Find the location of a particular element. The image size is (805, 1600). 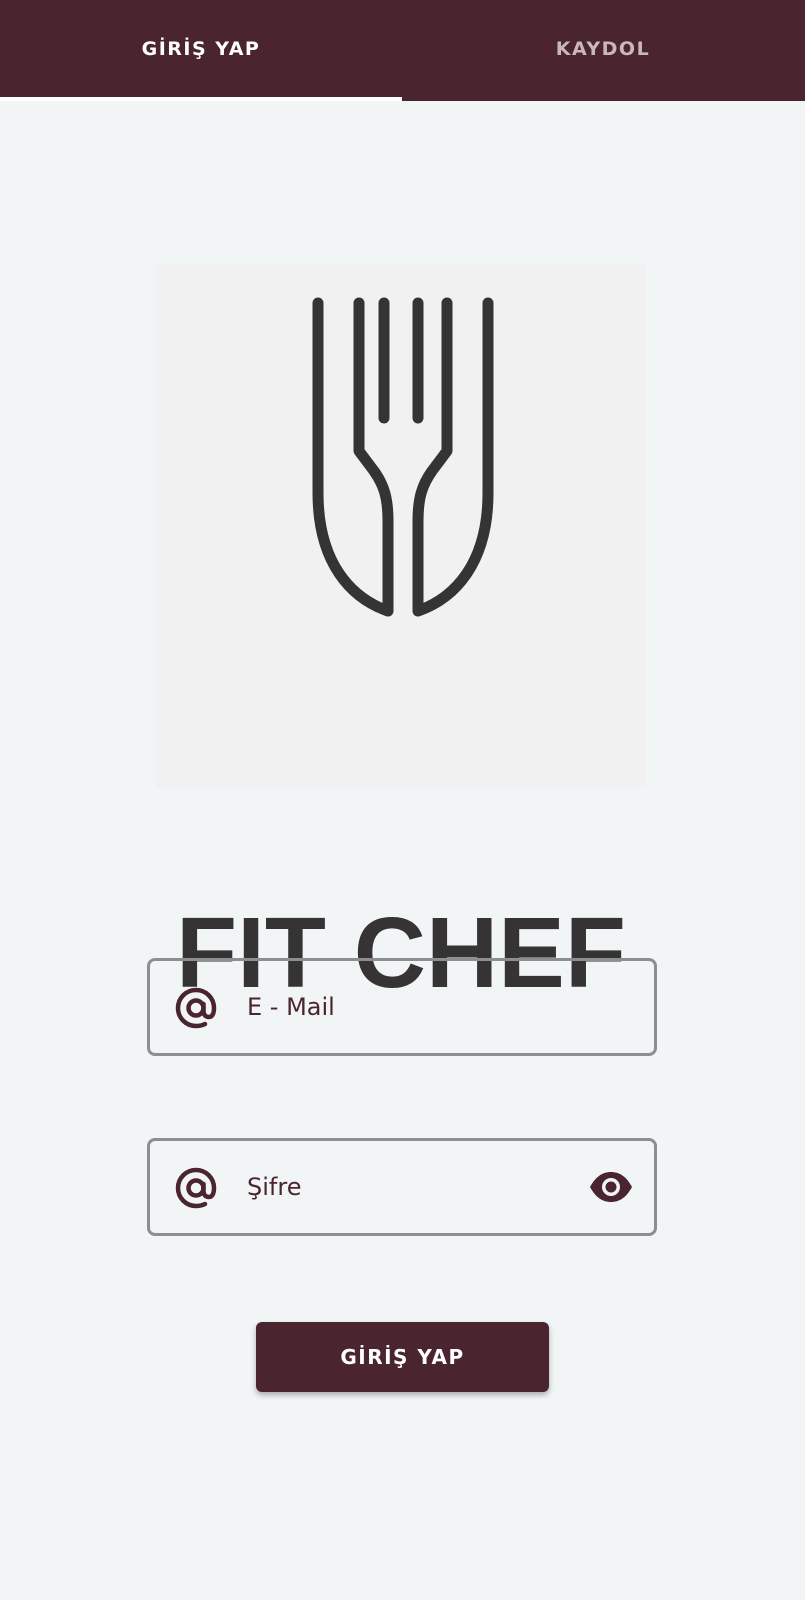

password-input is located at coordinates (407, 1187).